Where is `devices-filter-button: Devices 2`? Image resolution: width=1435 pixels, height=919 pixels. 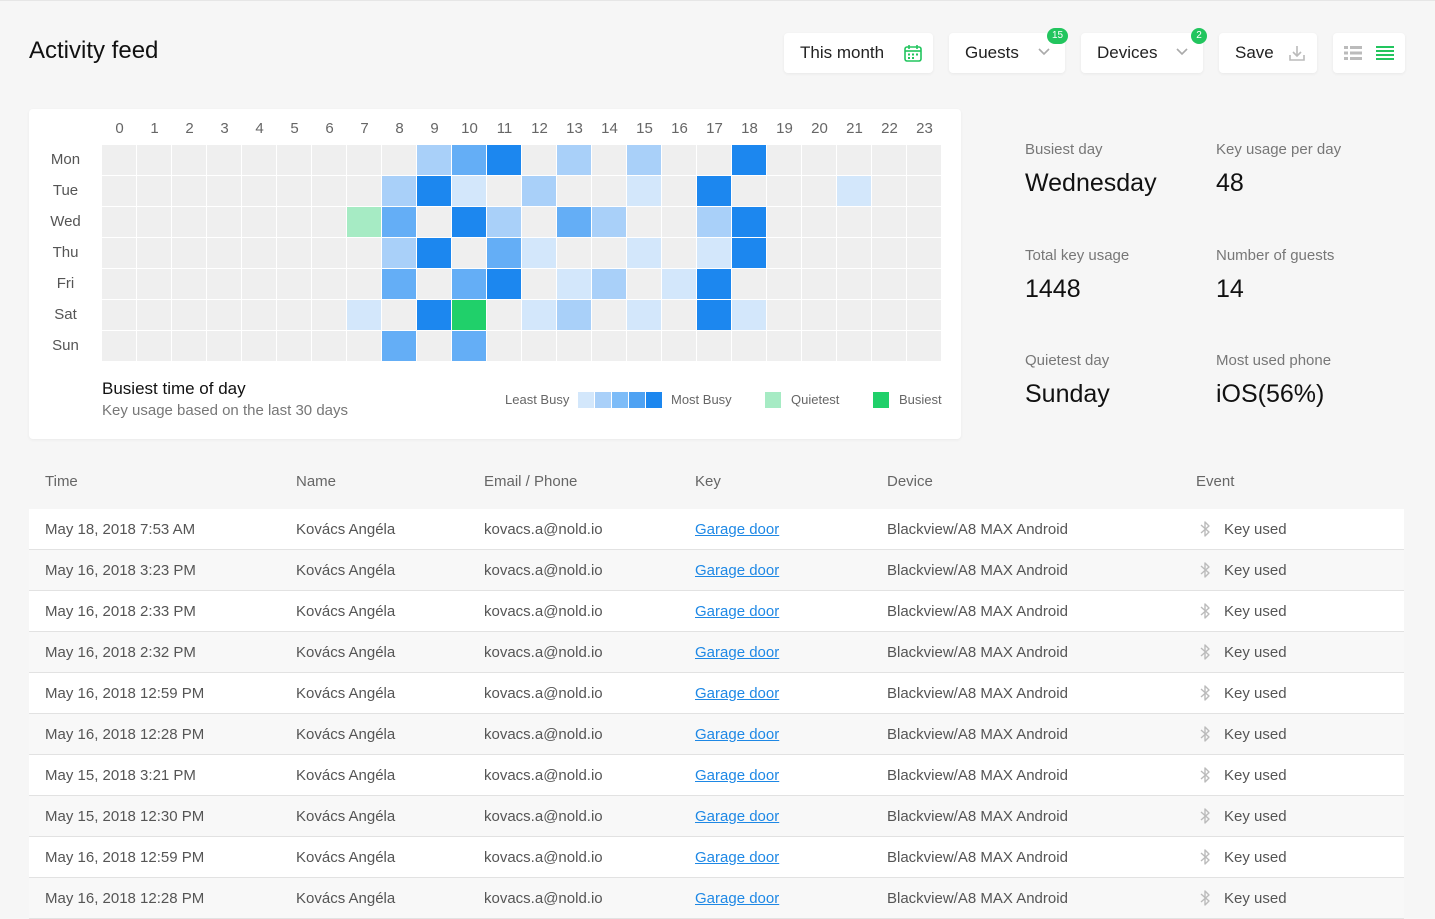 devices-filter-button: Devices 2 is located at coordinates (1144, 50).